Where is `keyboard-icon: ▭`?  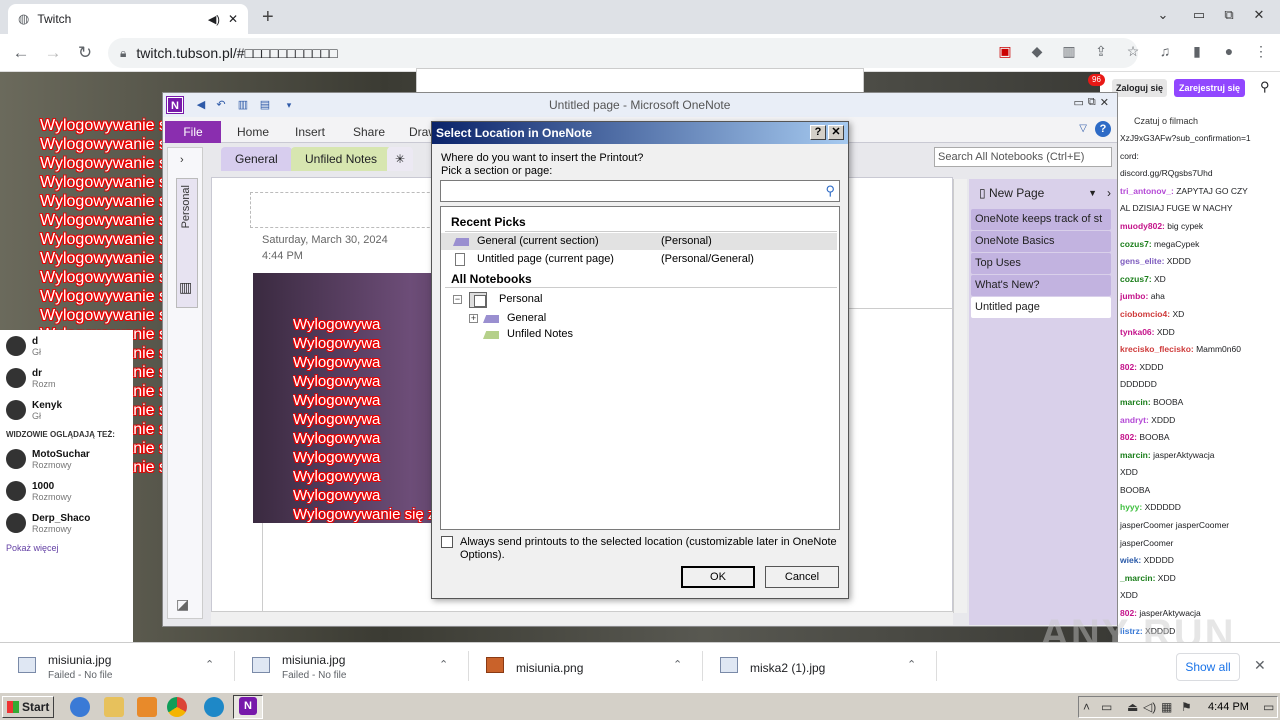
keyboard-icon: ▭ is located at coordinates (1106, 707).